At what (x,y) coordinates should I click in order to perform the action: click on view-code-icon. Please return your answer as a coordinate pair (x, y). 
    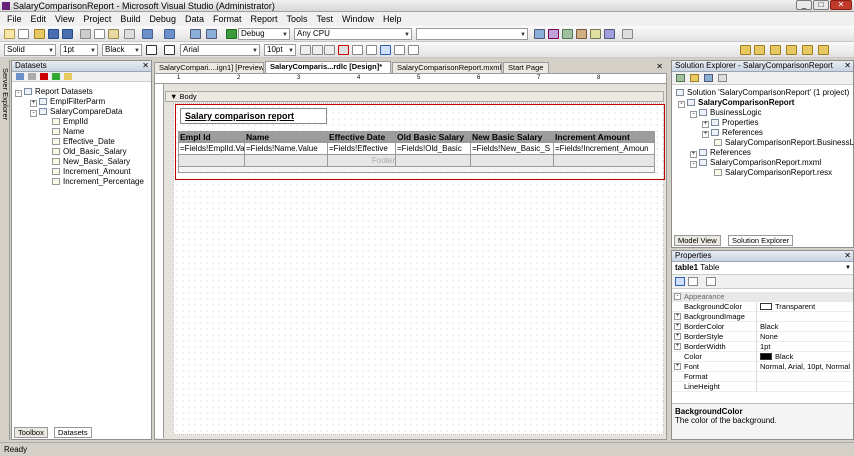
    Looking at the image, I should click on (722, 78).